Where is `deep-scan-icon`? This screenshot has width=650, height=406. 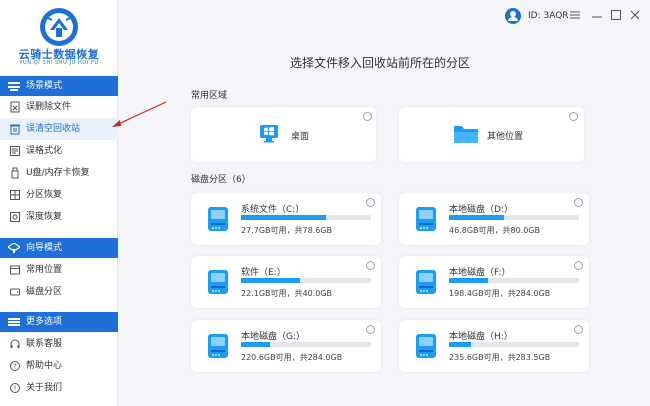
deep-scan-icon is located at coordinates (15, 217).